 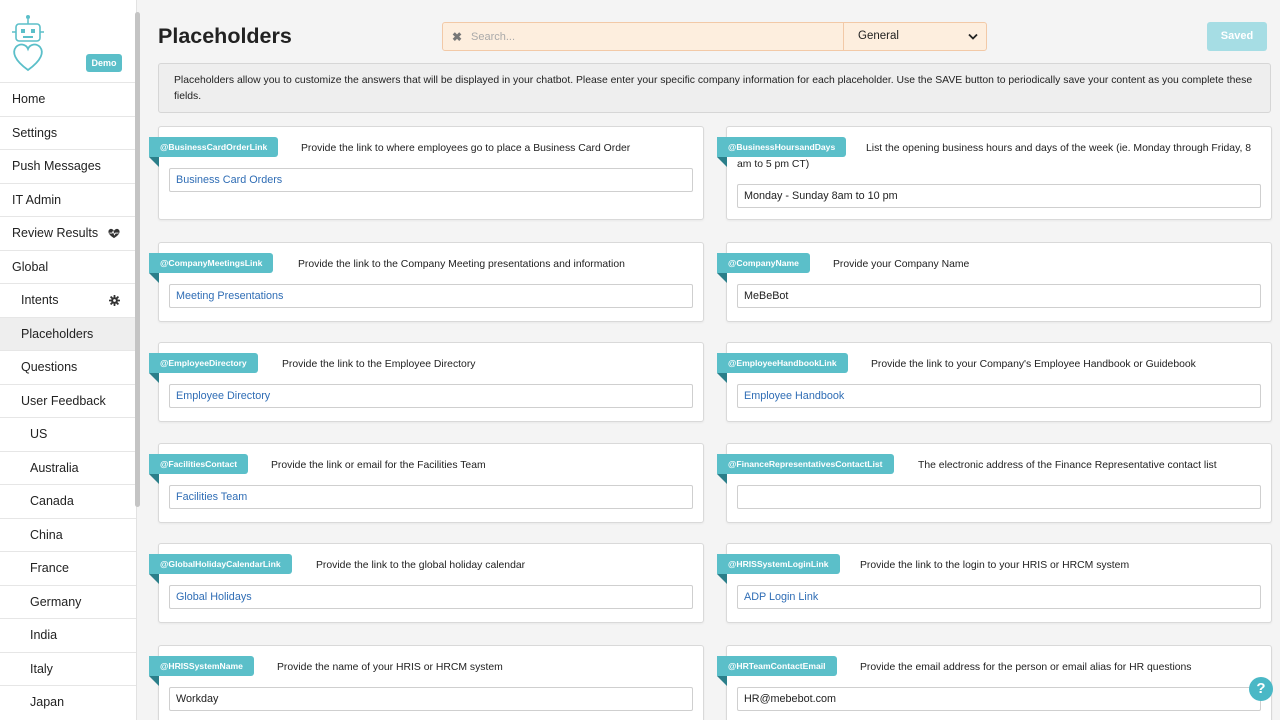 What do you see at coordinates (18, 434) in the screenshot?
I see `us-flag-icon` at bounding box center [18, 434].